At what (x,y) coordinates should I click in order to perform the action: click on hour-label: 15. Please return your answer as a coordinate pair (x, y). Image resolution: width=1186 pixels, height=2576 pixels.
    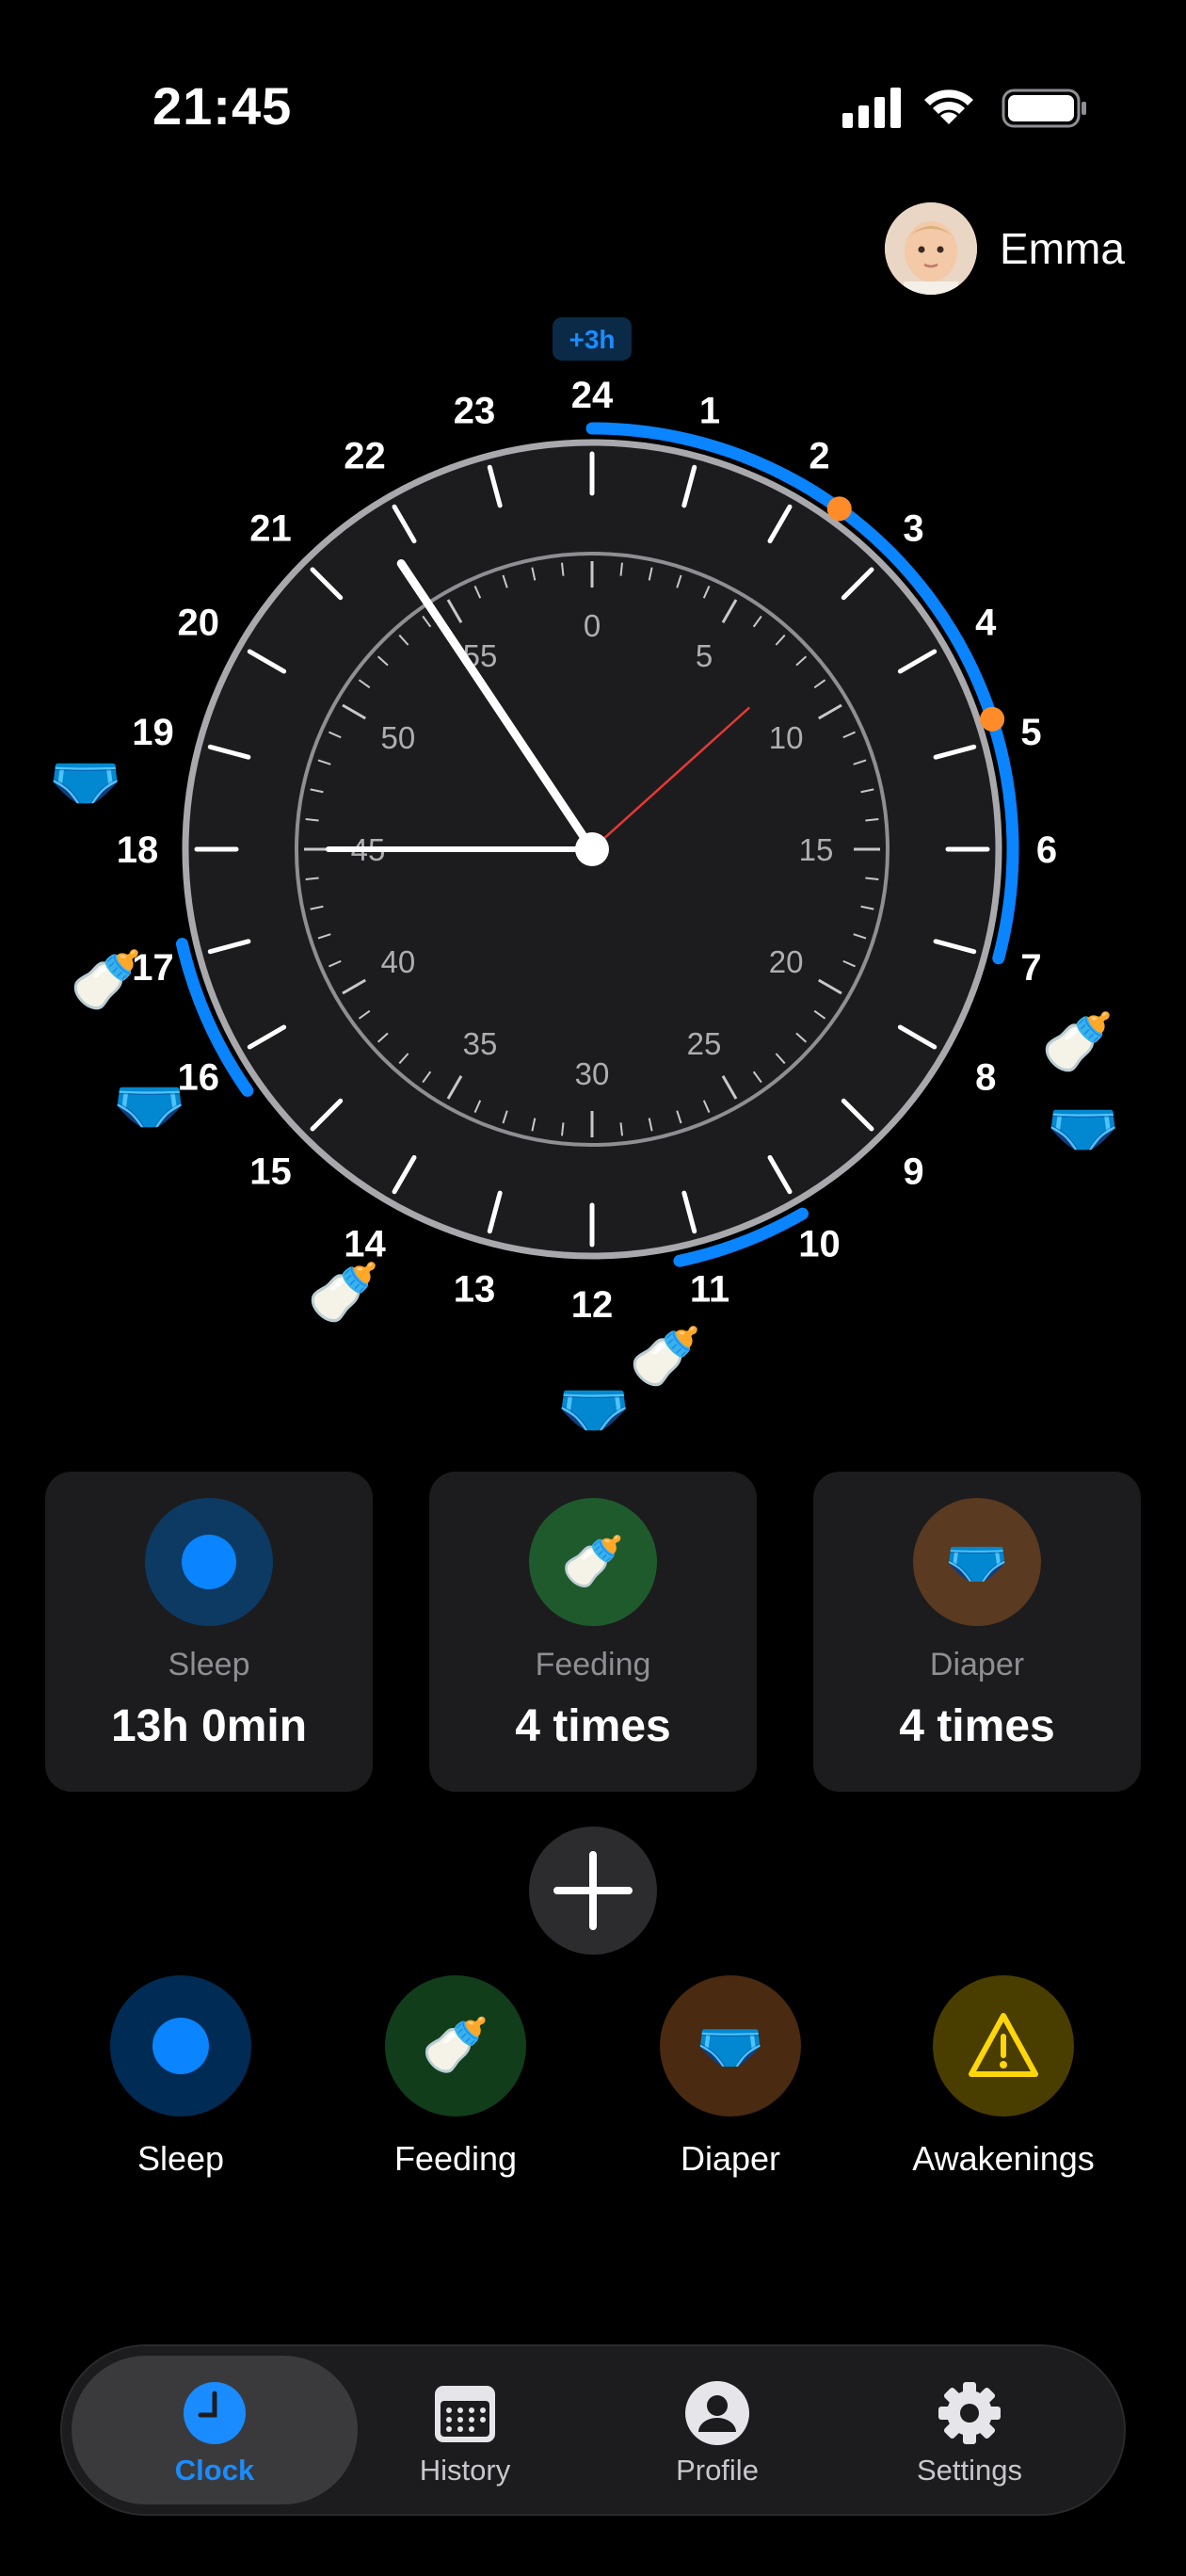
    Looking at the image, I should click on (270, 1172).